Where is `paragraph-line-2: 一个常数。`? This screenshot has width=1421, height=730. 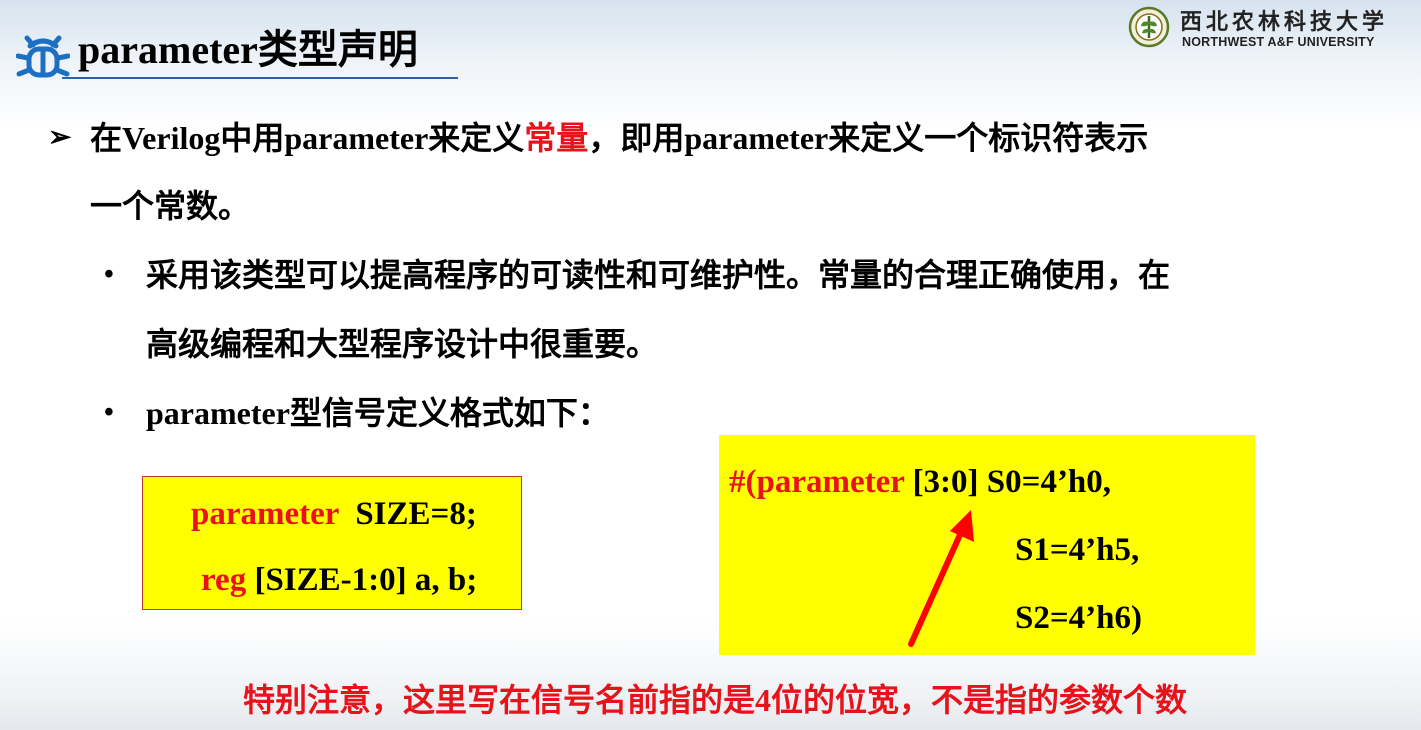 paragraph-line-2: 一个常数。 is located at coordinates (170, 206).